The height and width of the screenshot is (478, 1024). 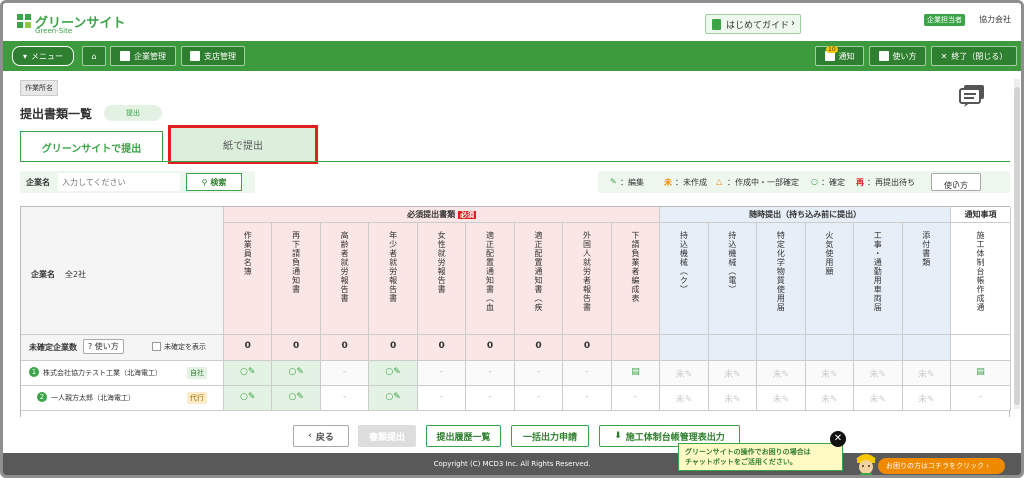 What do you see at coordinates (39, 88) in the screenshot?
I see `breadcrumb: 作業所名` at bounding box center [39, 88].